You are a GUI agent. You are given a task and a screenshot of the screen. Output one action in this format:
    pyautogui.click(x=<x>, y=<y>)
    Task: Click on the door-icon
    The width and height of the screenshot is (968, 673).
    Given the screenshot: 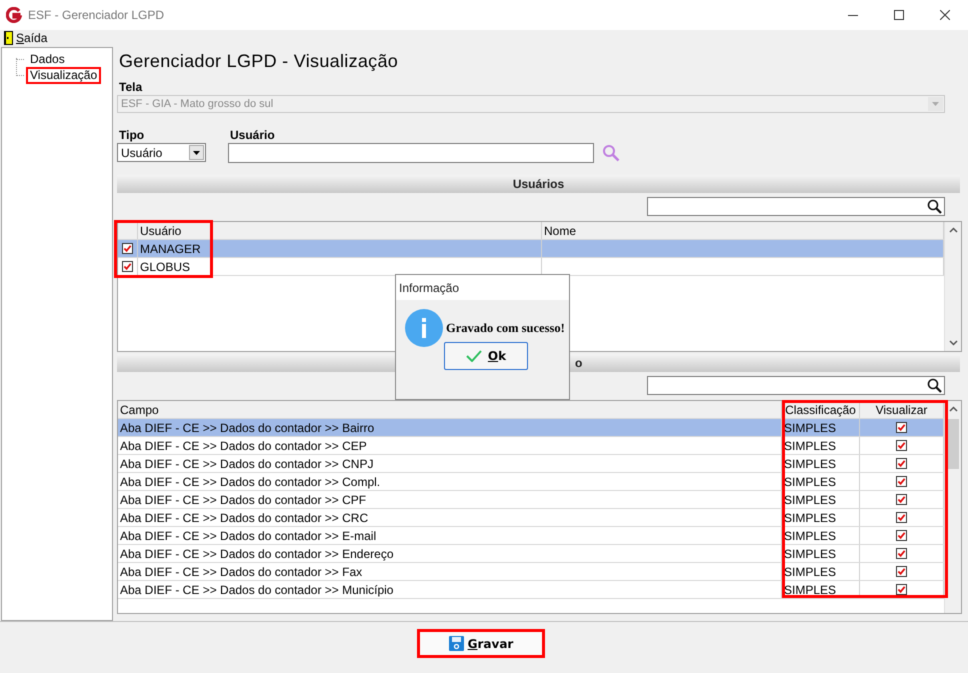 What is the action you would take?
    pyautogui.click(x=8, y=38)
    